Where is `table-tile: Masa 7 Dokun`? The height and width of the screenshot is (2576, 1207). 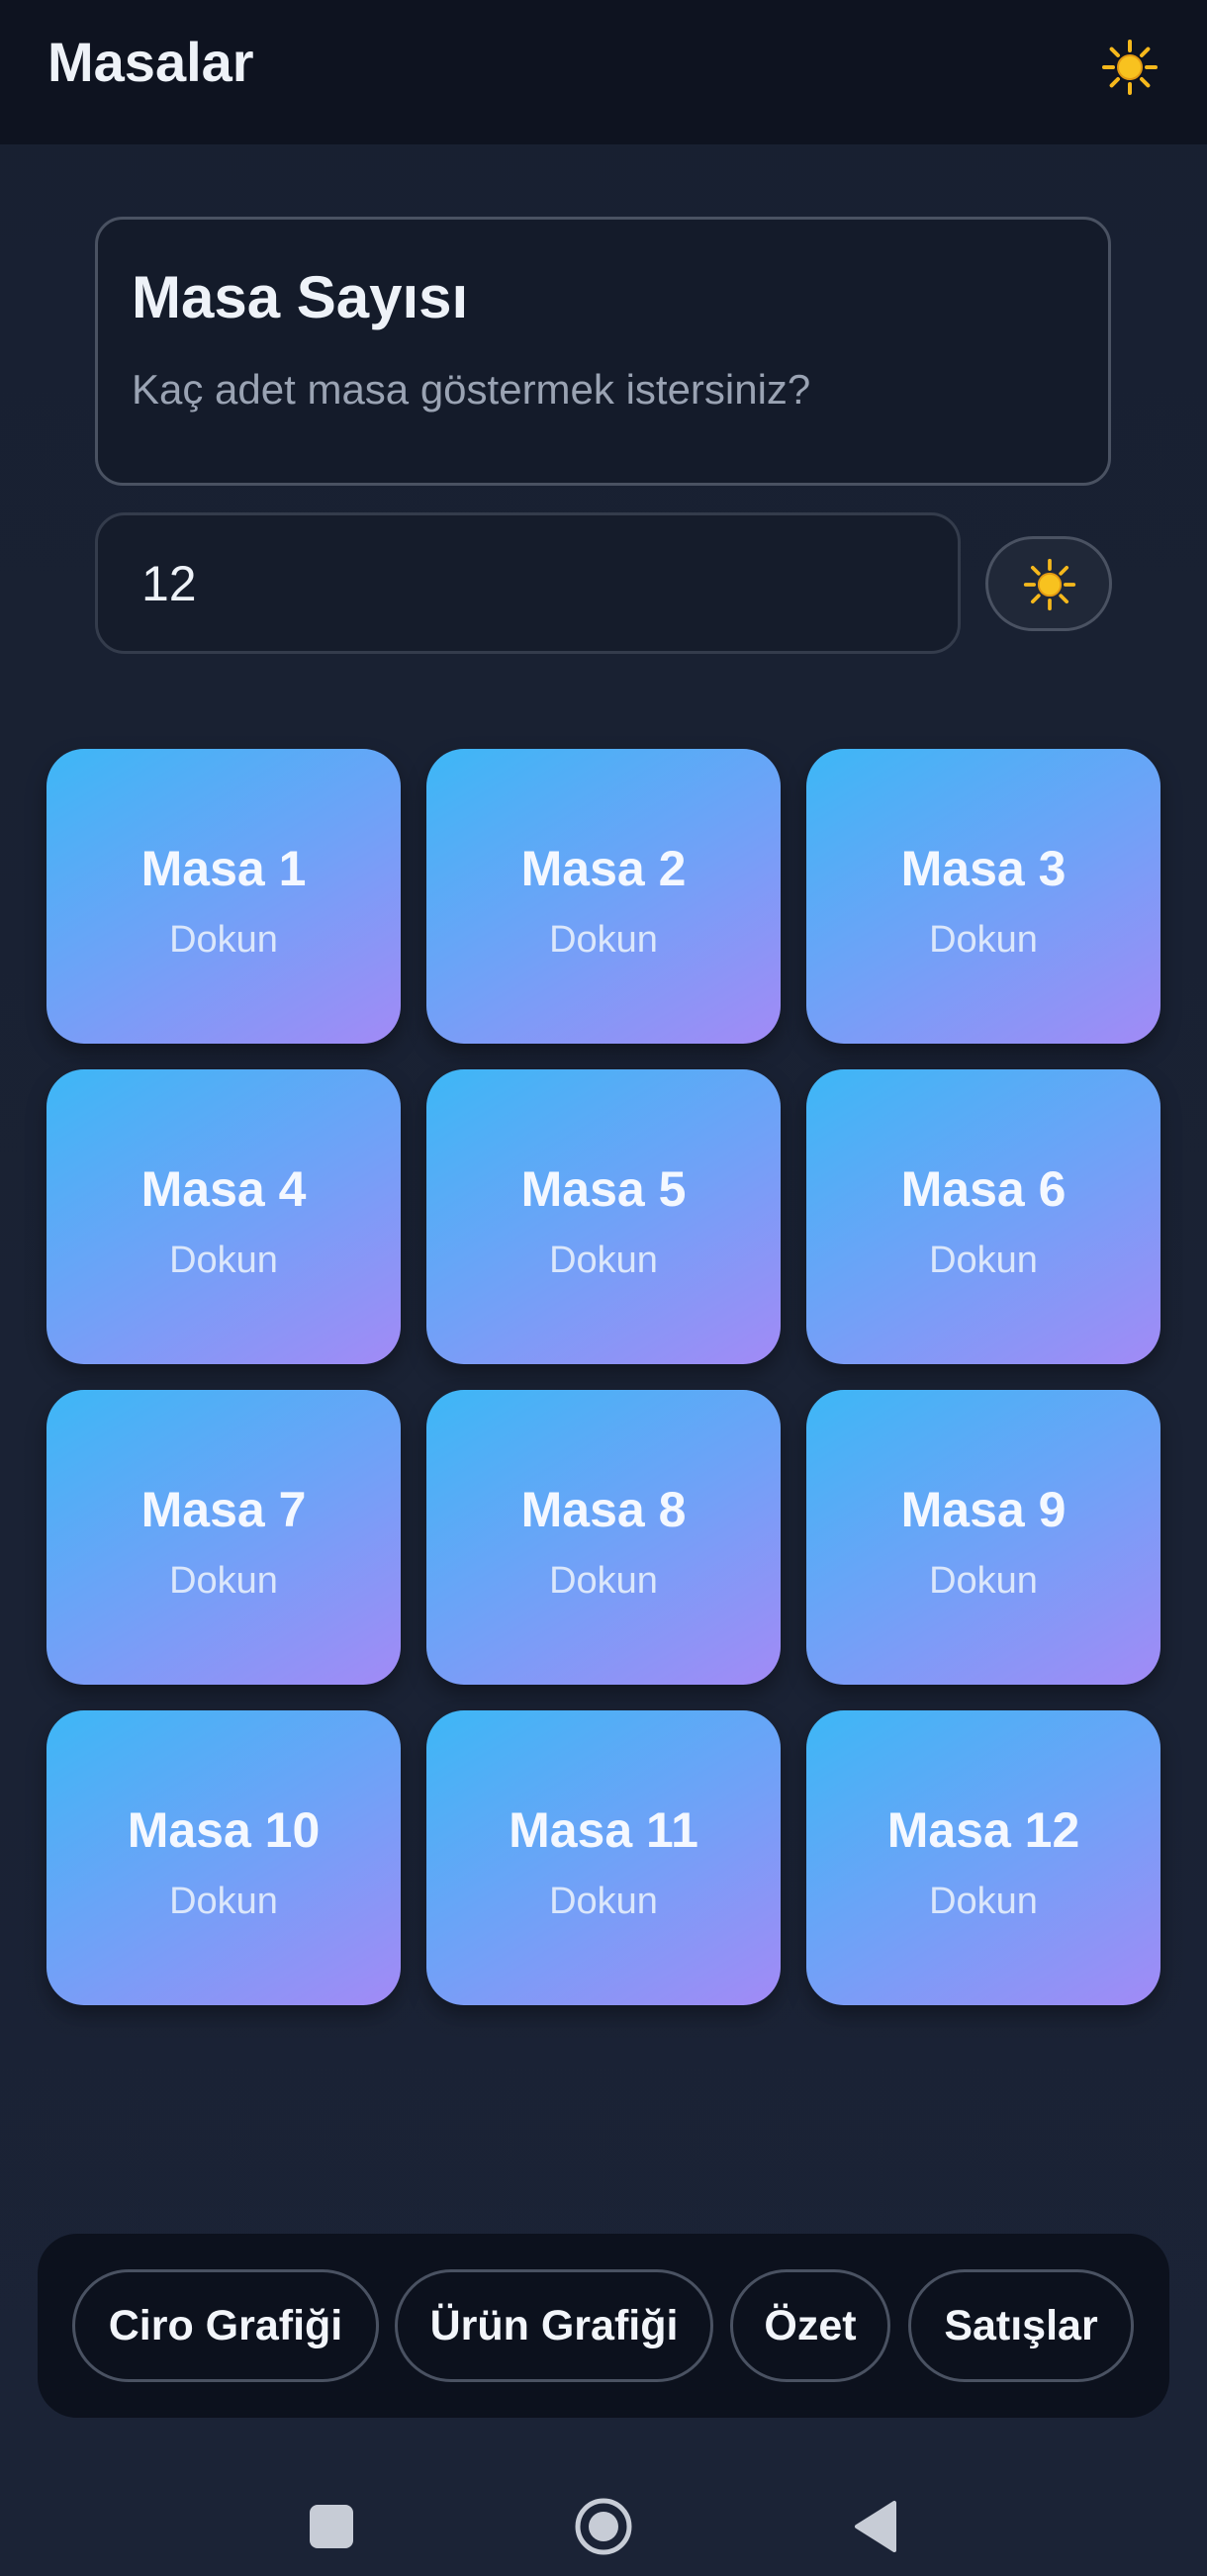
table-tile: Masa 7 Dokun is located at coordinates (223, 1538).